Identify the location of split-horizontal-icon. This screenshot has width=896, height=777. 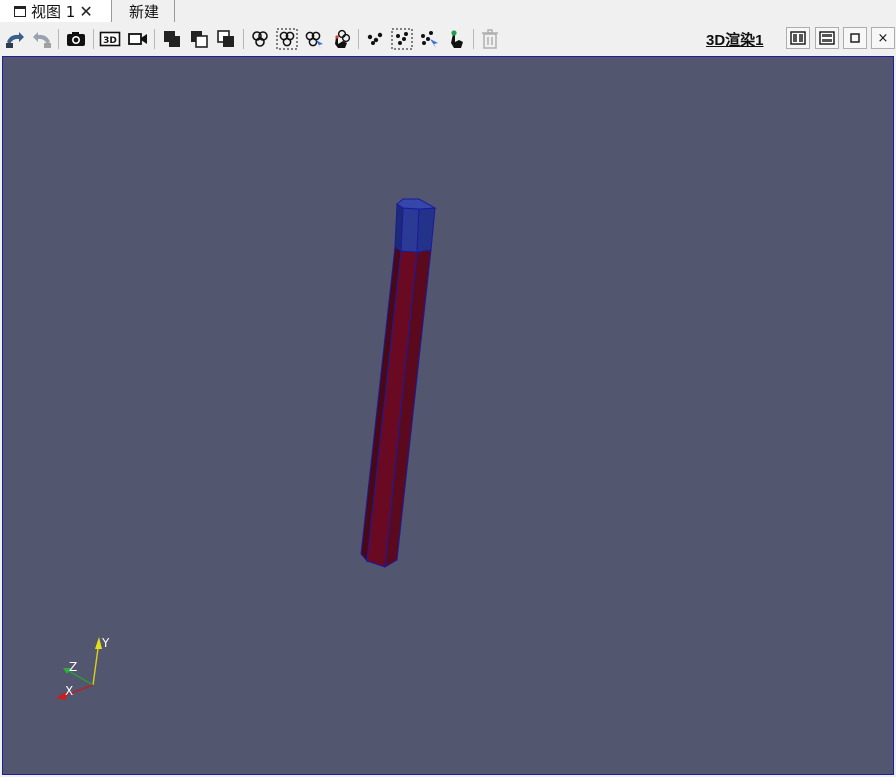
(798, 38).